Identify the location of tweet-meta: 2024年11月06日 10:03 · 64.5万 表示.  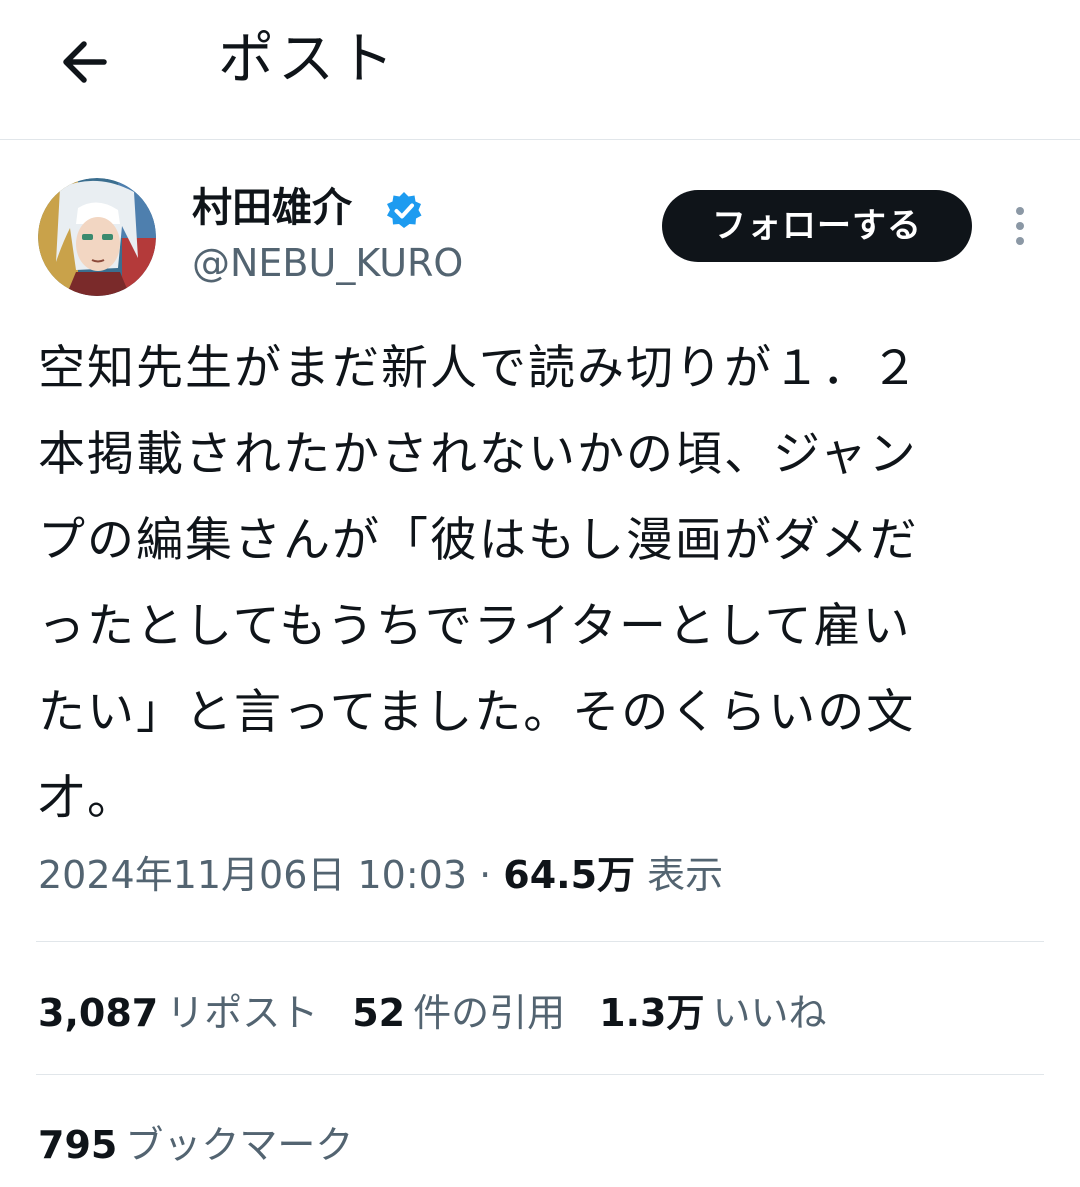
(380, 875).